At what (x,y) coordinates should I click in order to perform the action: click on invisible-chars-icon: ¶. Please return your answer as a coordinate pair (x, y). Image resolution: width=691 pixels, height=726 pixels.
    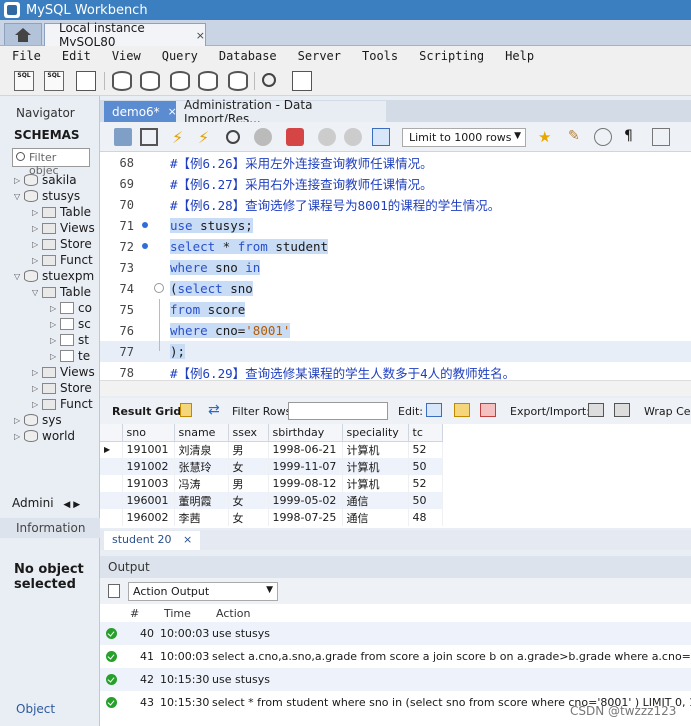
    Looking at the image, I should click on (633, 137).